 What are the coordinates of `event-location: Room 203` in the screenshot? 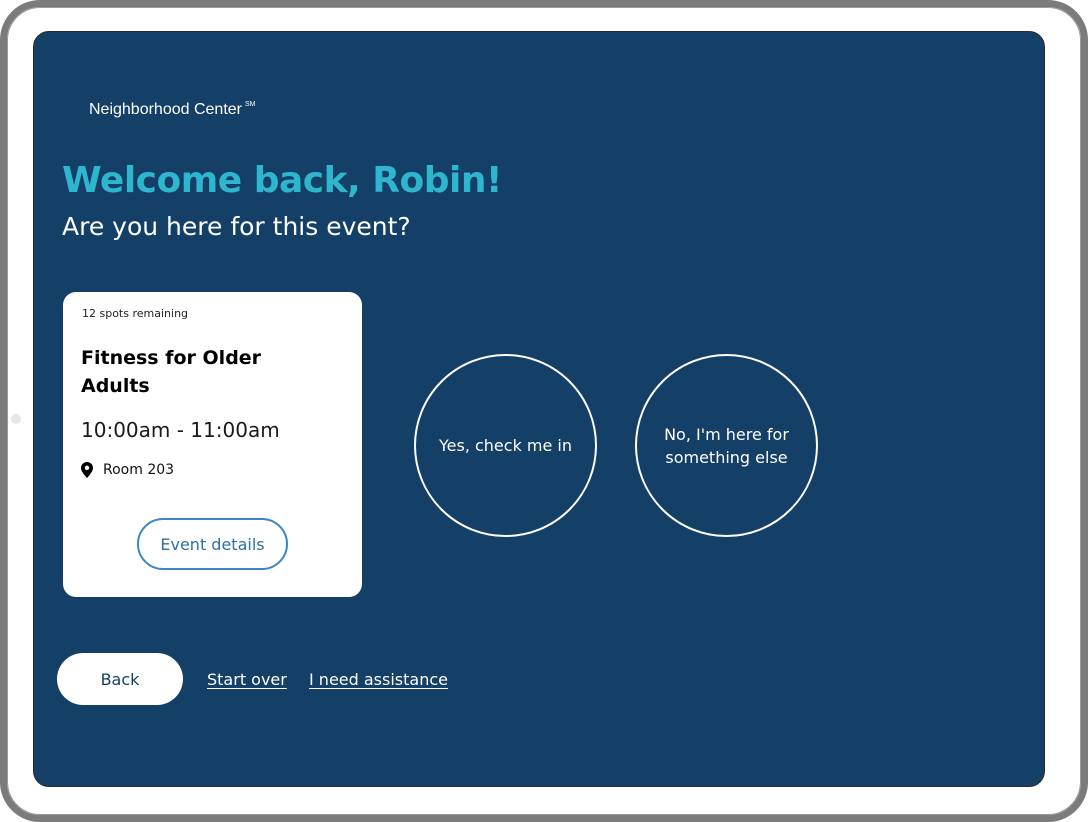 It's located at (127, 470).